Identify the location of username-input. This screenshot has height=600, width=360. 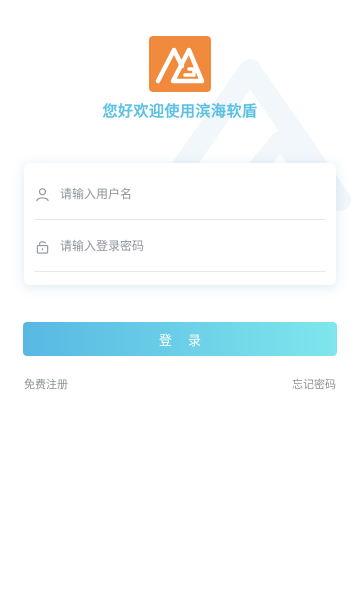
(193, 194).